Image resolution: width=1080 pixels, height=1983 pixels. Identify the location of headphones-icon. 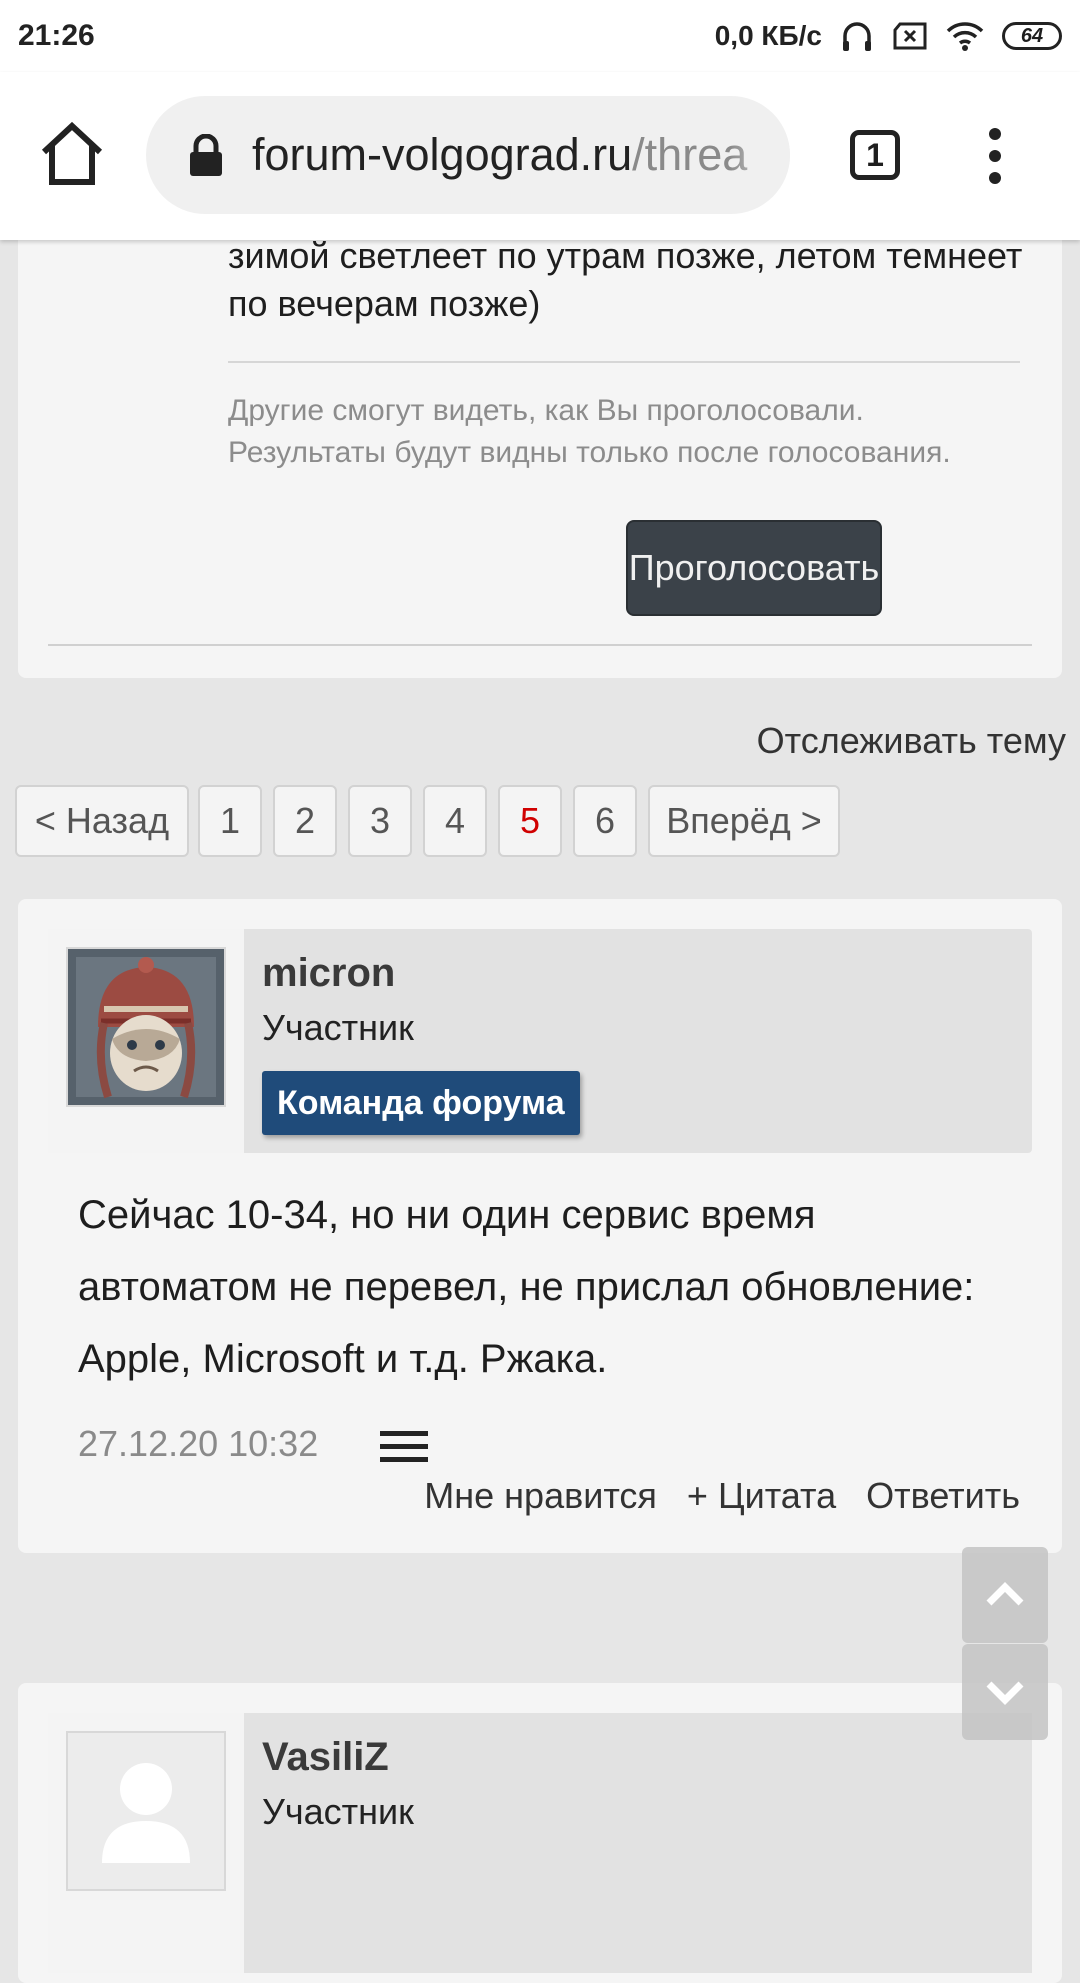
(857, 36).